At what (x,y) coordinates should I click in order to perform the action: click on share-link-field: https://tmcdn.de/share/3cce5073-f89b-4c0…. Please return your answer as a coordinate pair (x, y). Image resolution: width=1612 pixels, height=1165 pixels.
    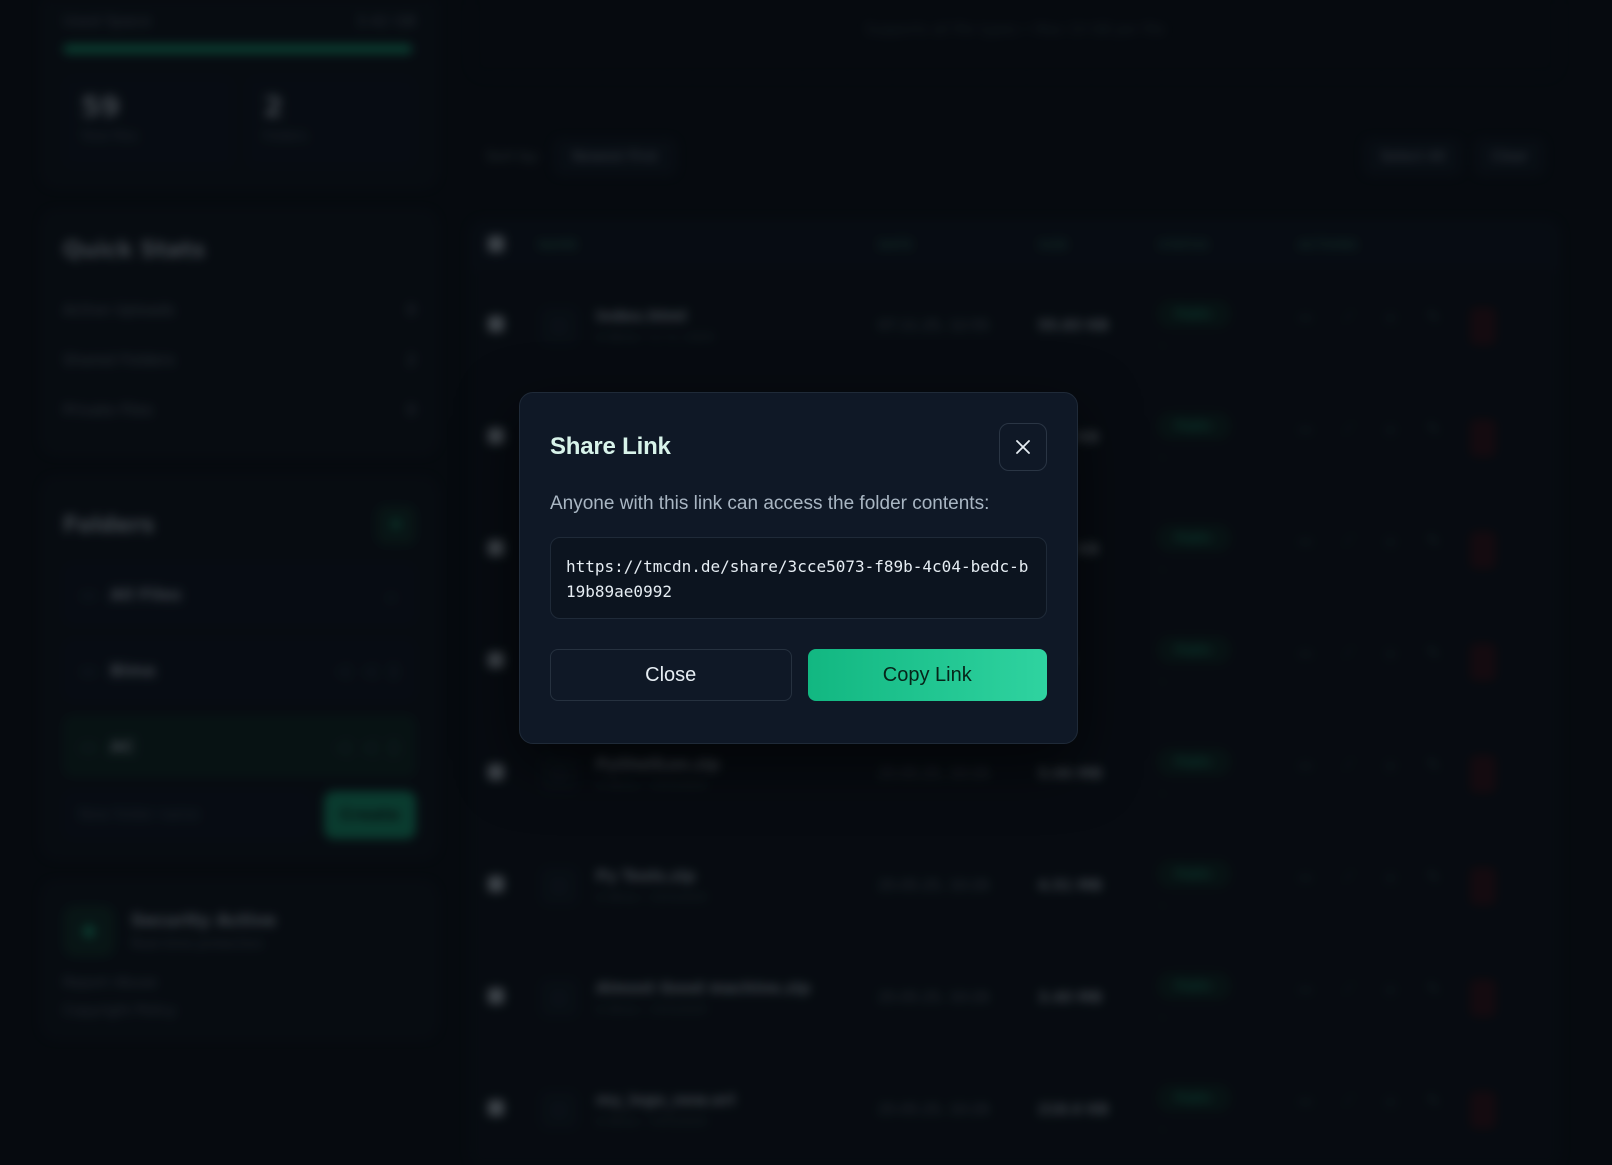
    Looking at the image, I should click on (798, 578).